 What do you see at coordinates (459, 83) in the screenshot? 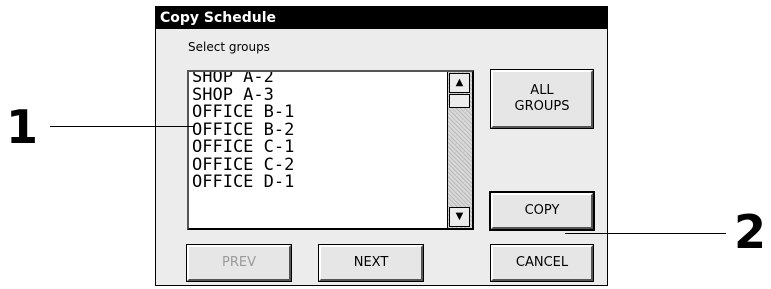
I see `scroll-up-icon: ▲` at bounding box center [459, 83].